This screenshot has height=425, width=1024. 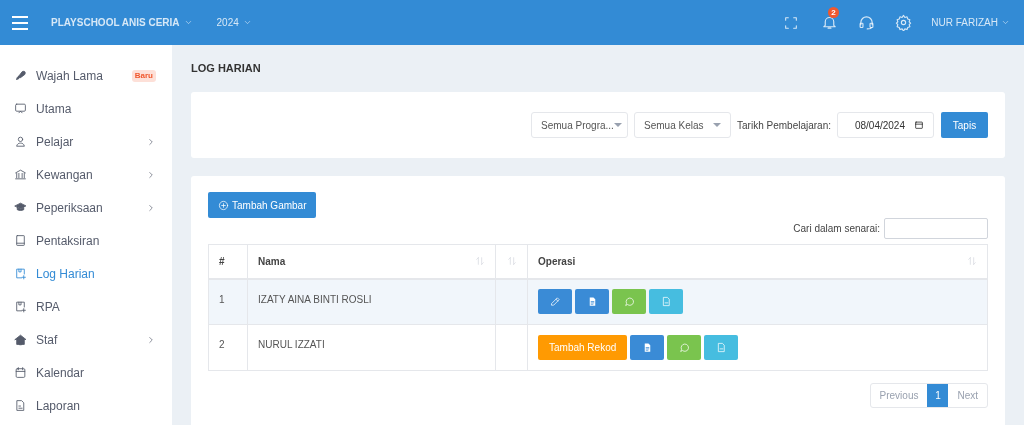 What do you see at coordinates (683, 125) in the screenshot?
I see `class-dropdown: Semua Kelas` at bounding box center [683, 125].